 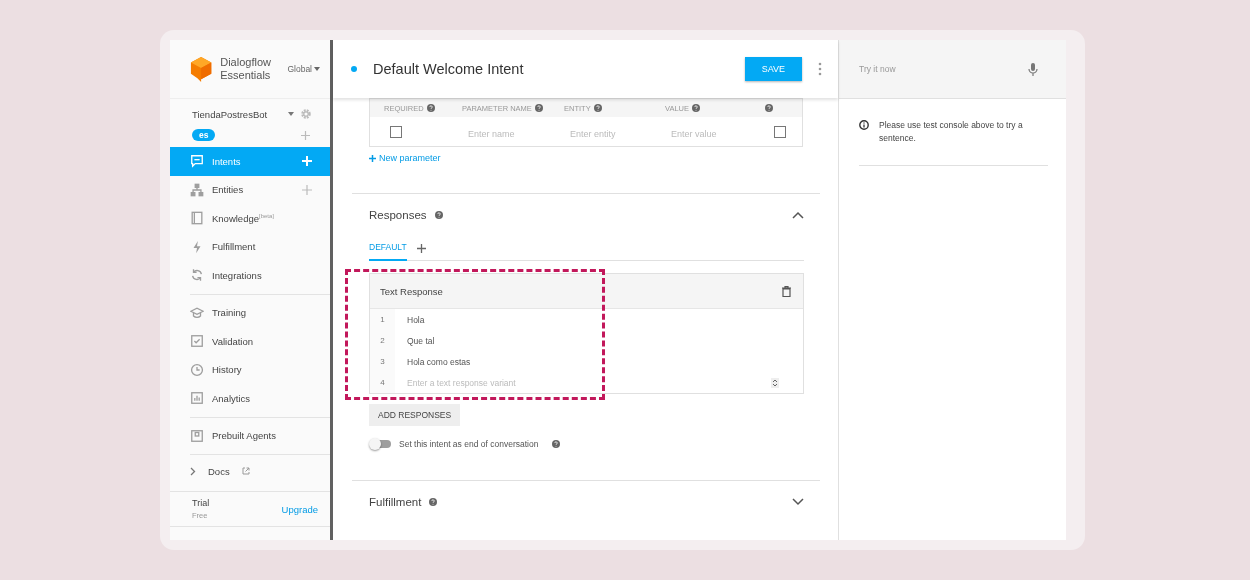 I want to click on more-icon, so click(x=820, y=69).